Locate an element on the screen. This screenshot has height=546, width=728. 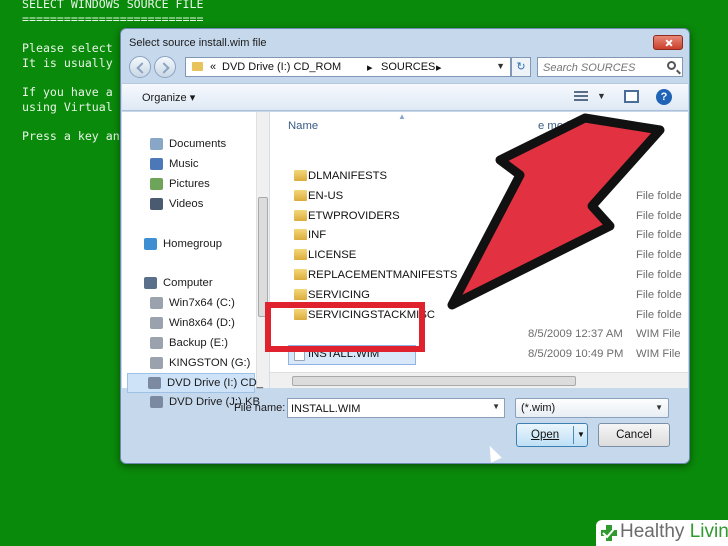
red-arrow-overlay is located at coordinates (556, 211).